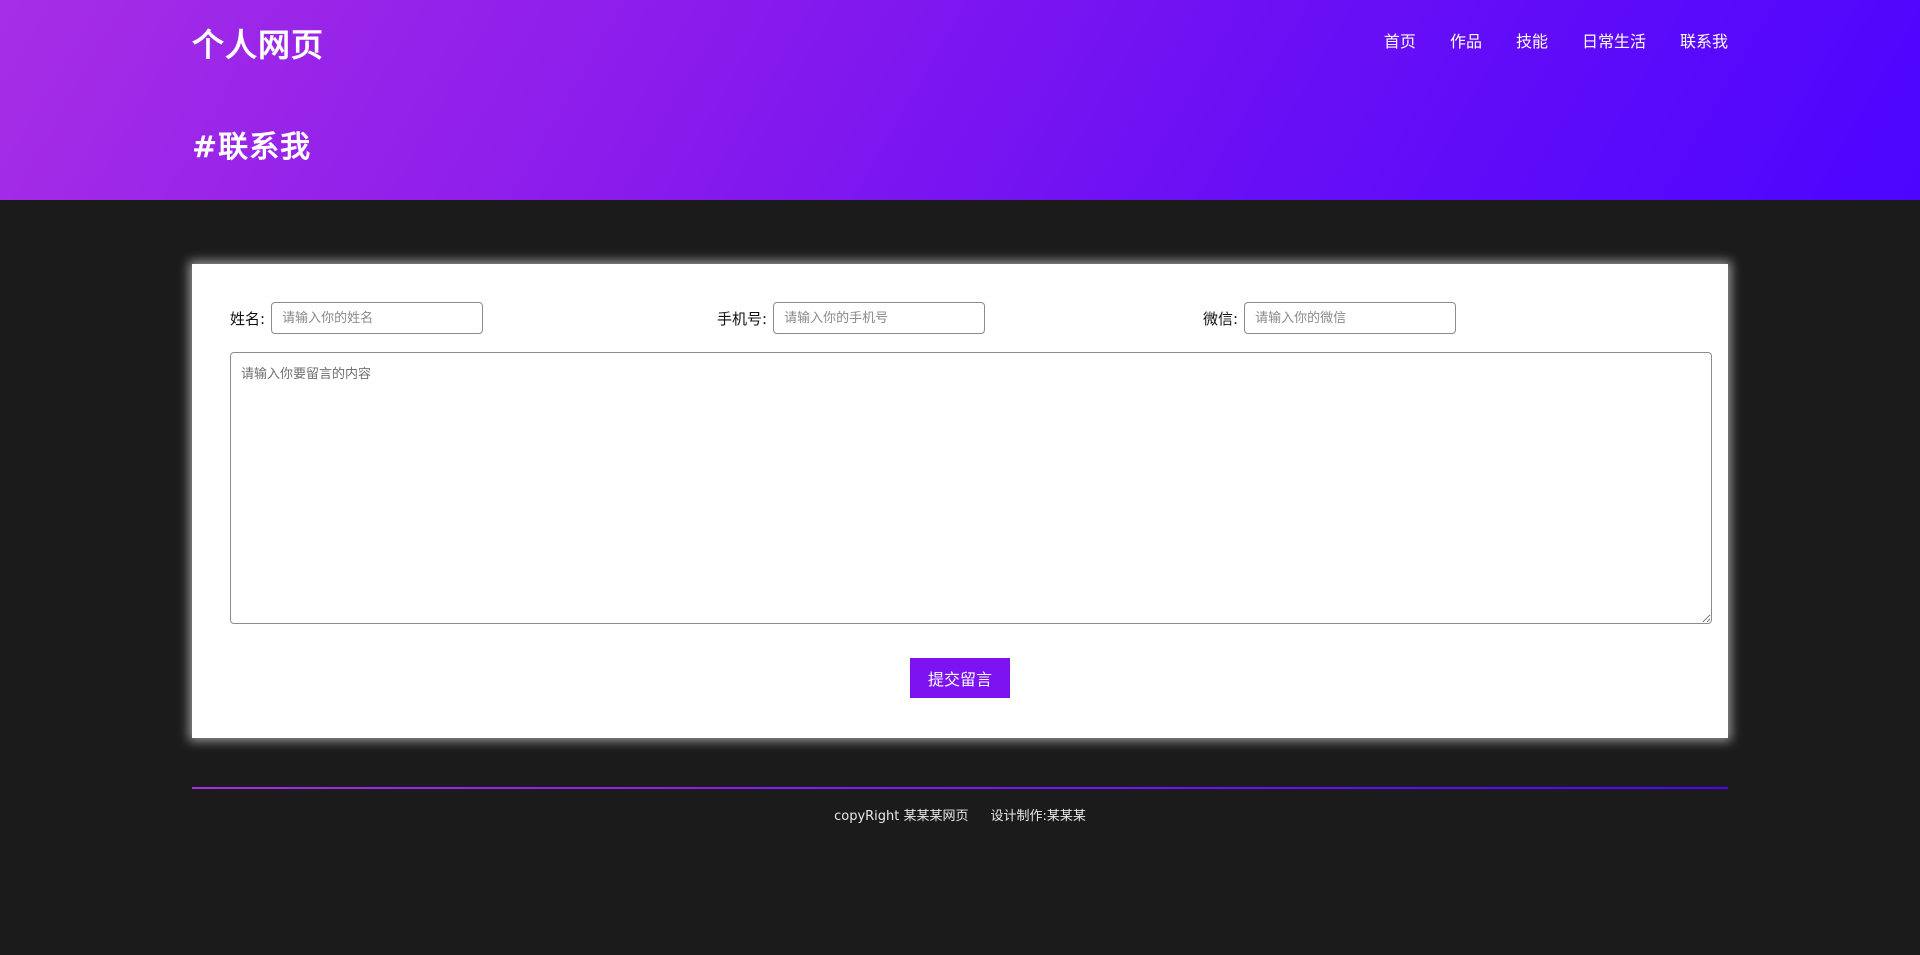 Image resolution: width=1920 pixels, height=955 pixels. I want to click on wechat-field-group: 微信:, so click(1330, 318).